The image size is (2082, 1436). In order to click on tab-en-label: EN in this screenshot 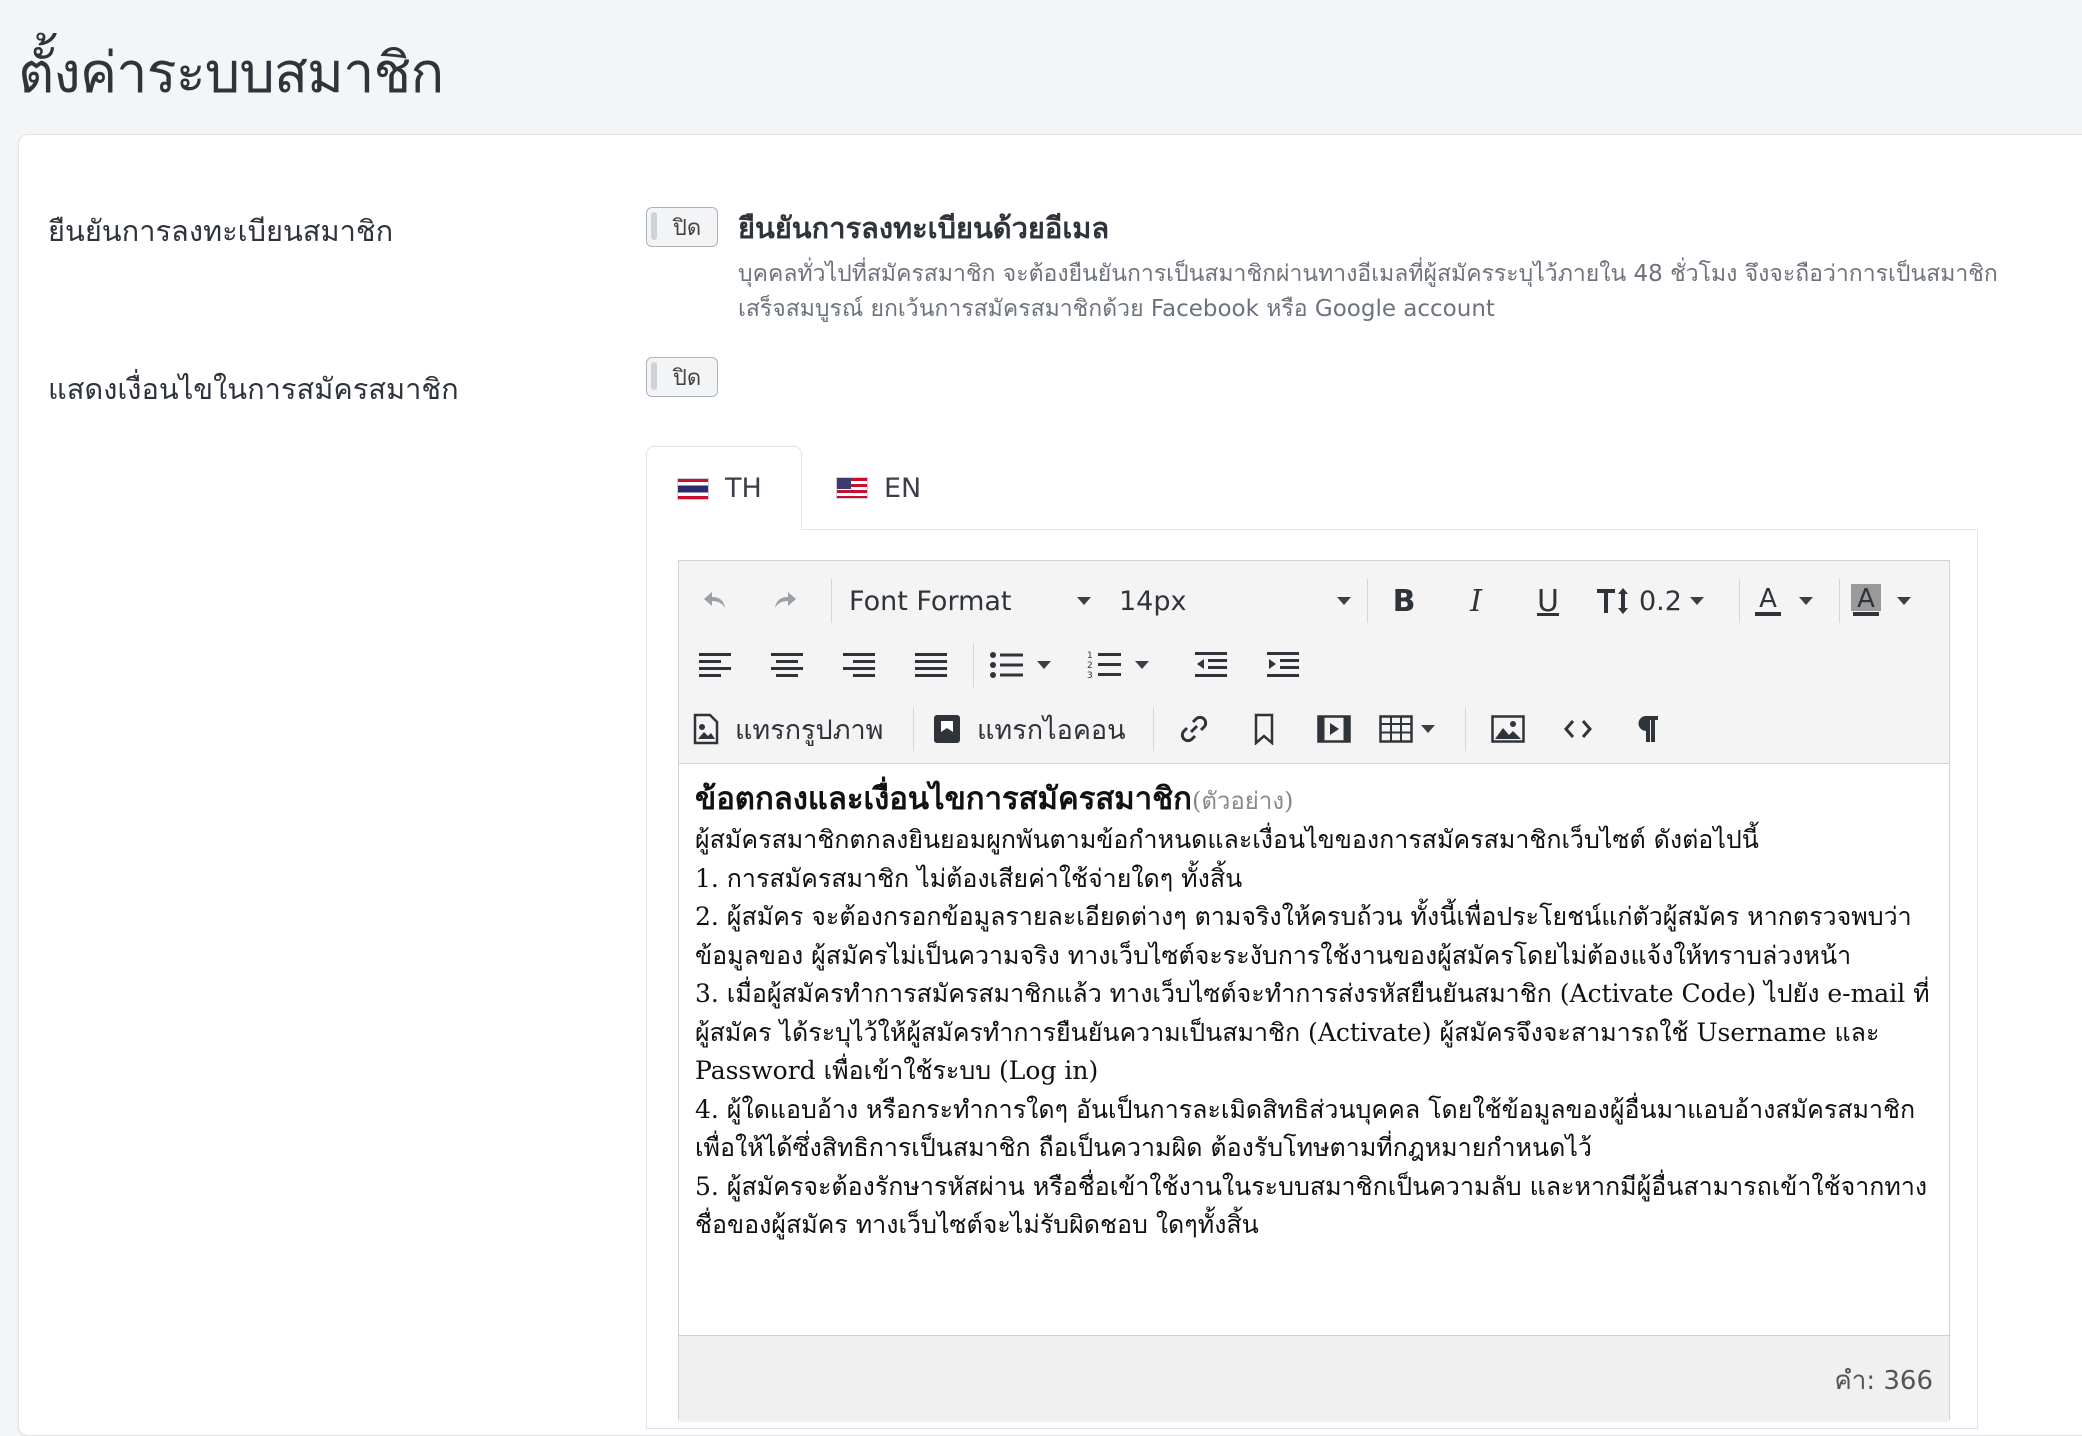, I will do `click(903, 488)`.